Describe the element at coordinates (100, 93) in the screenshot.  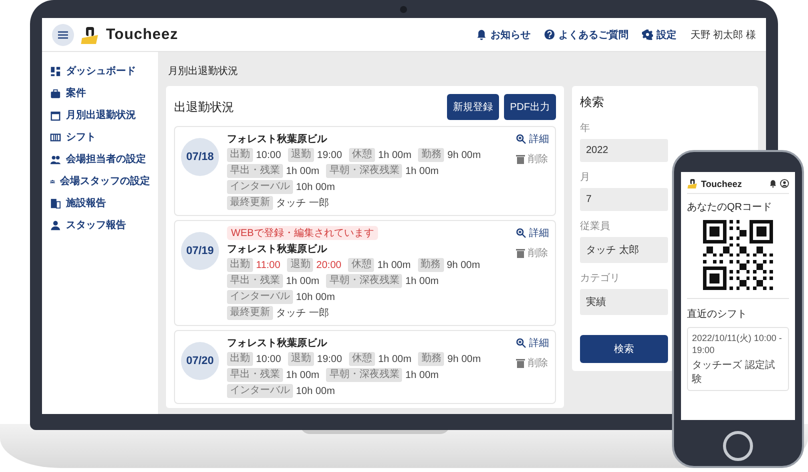
I see `sidebar-item: 案件` at that location.